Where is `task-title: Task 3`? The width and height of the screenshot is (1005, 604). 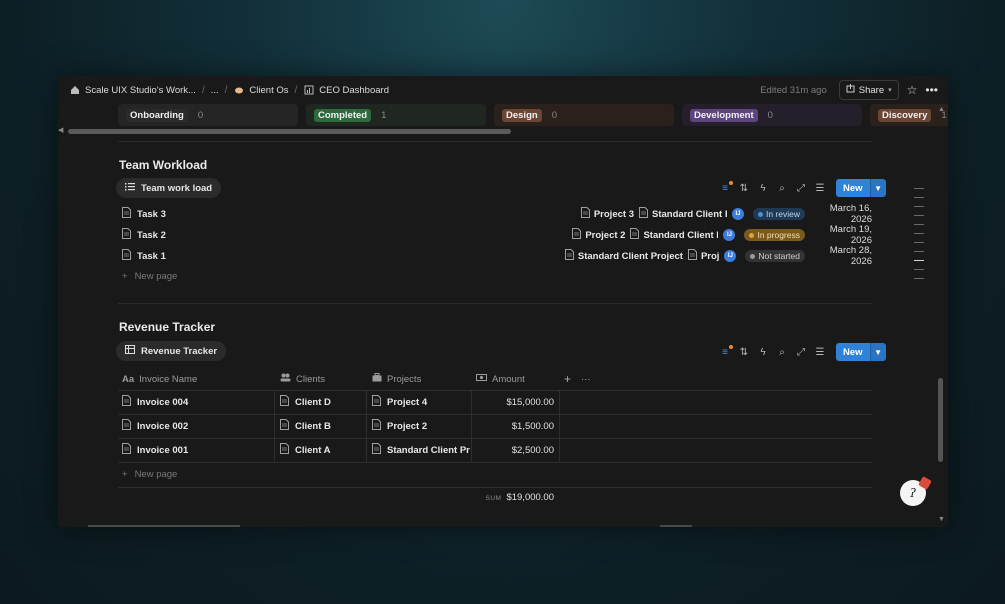 task-title: Task 3 is located at coordinates (151, 214).